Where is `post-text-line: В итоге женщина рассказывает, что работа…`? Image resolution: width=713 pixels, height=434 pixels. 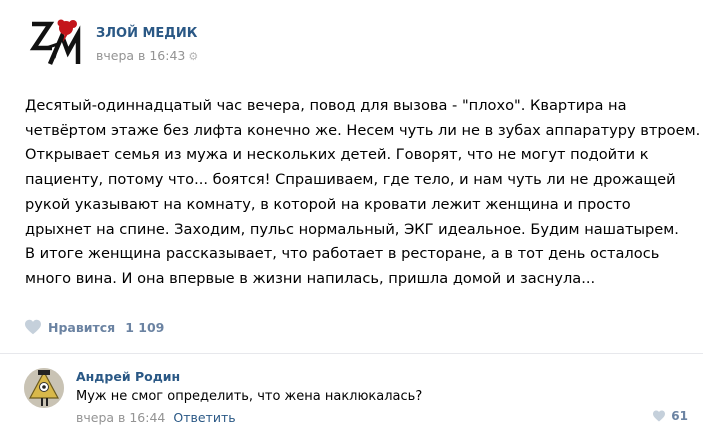 post-text-line: В итоге женщина рассказывает, что работа… is located at coordinates (342, 254).